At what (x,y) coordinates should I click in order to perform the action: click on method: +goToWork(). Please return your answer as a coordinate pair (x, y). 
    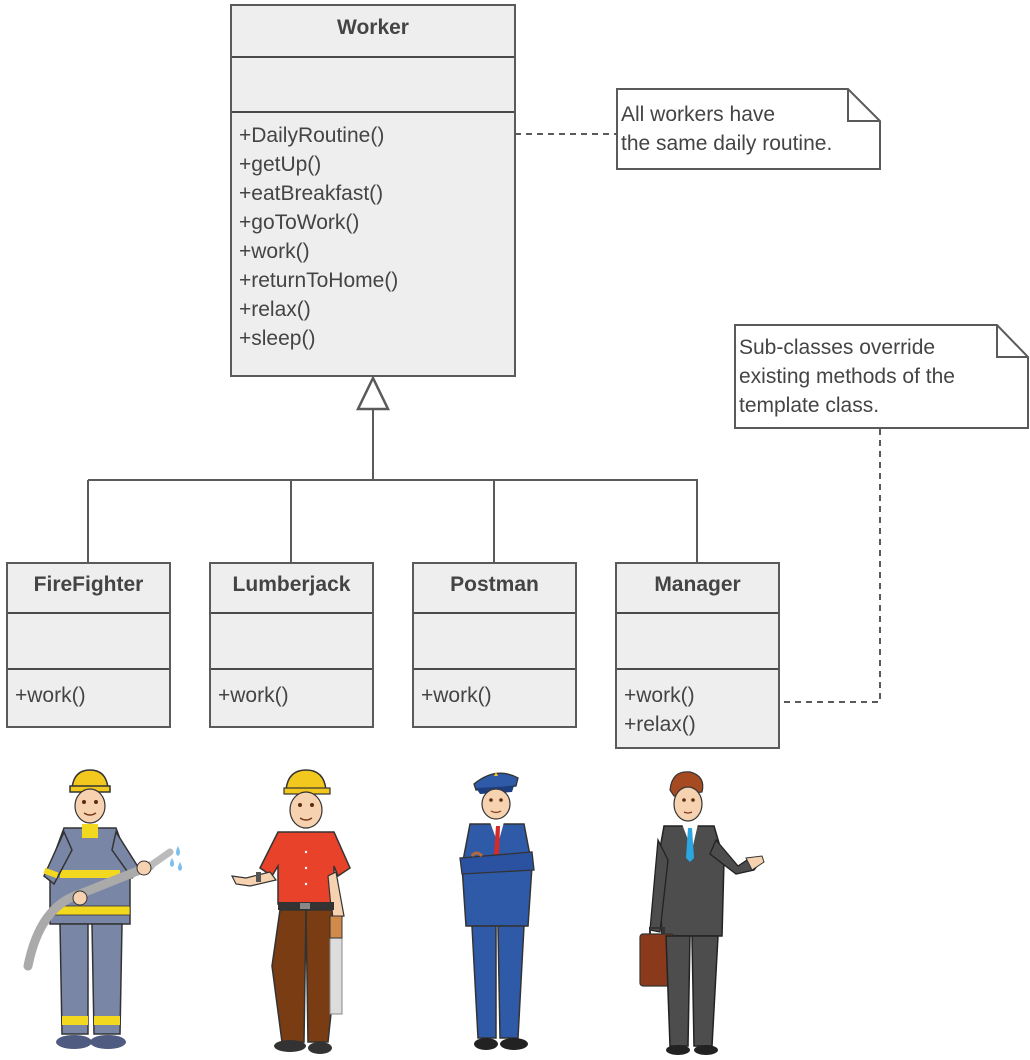
    Looking at the image, I should click on (299, 222).